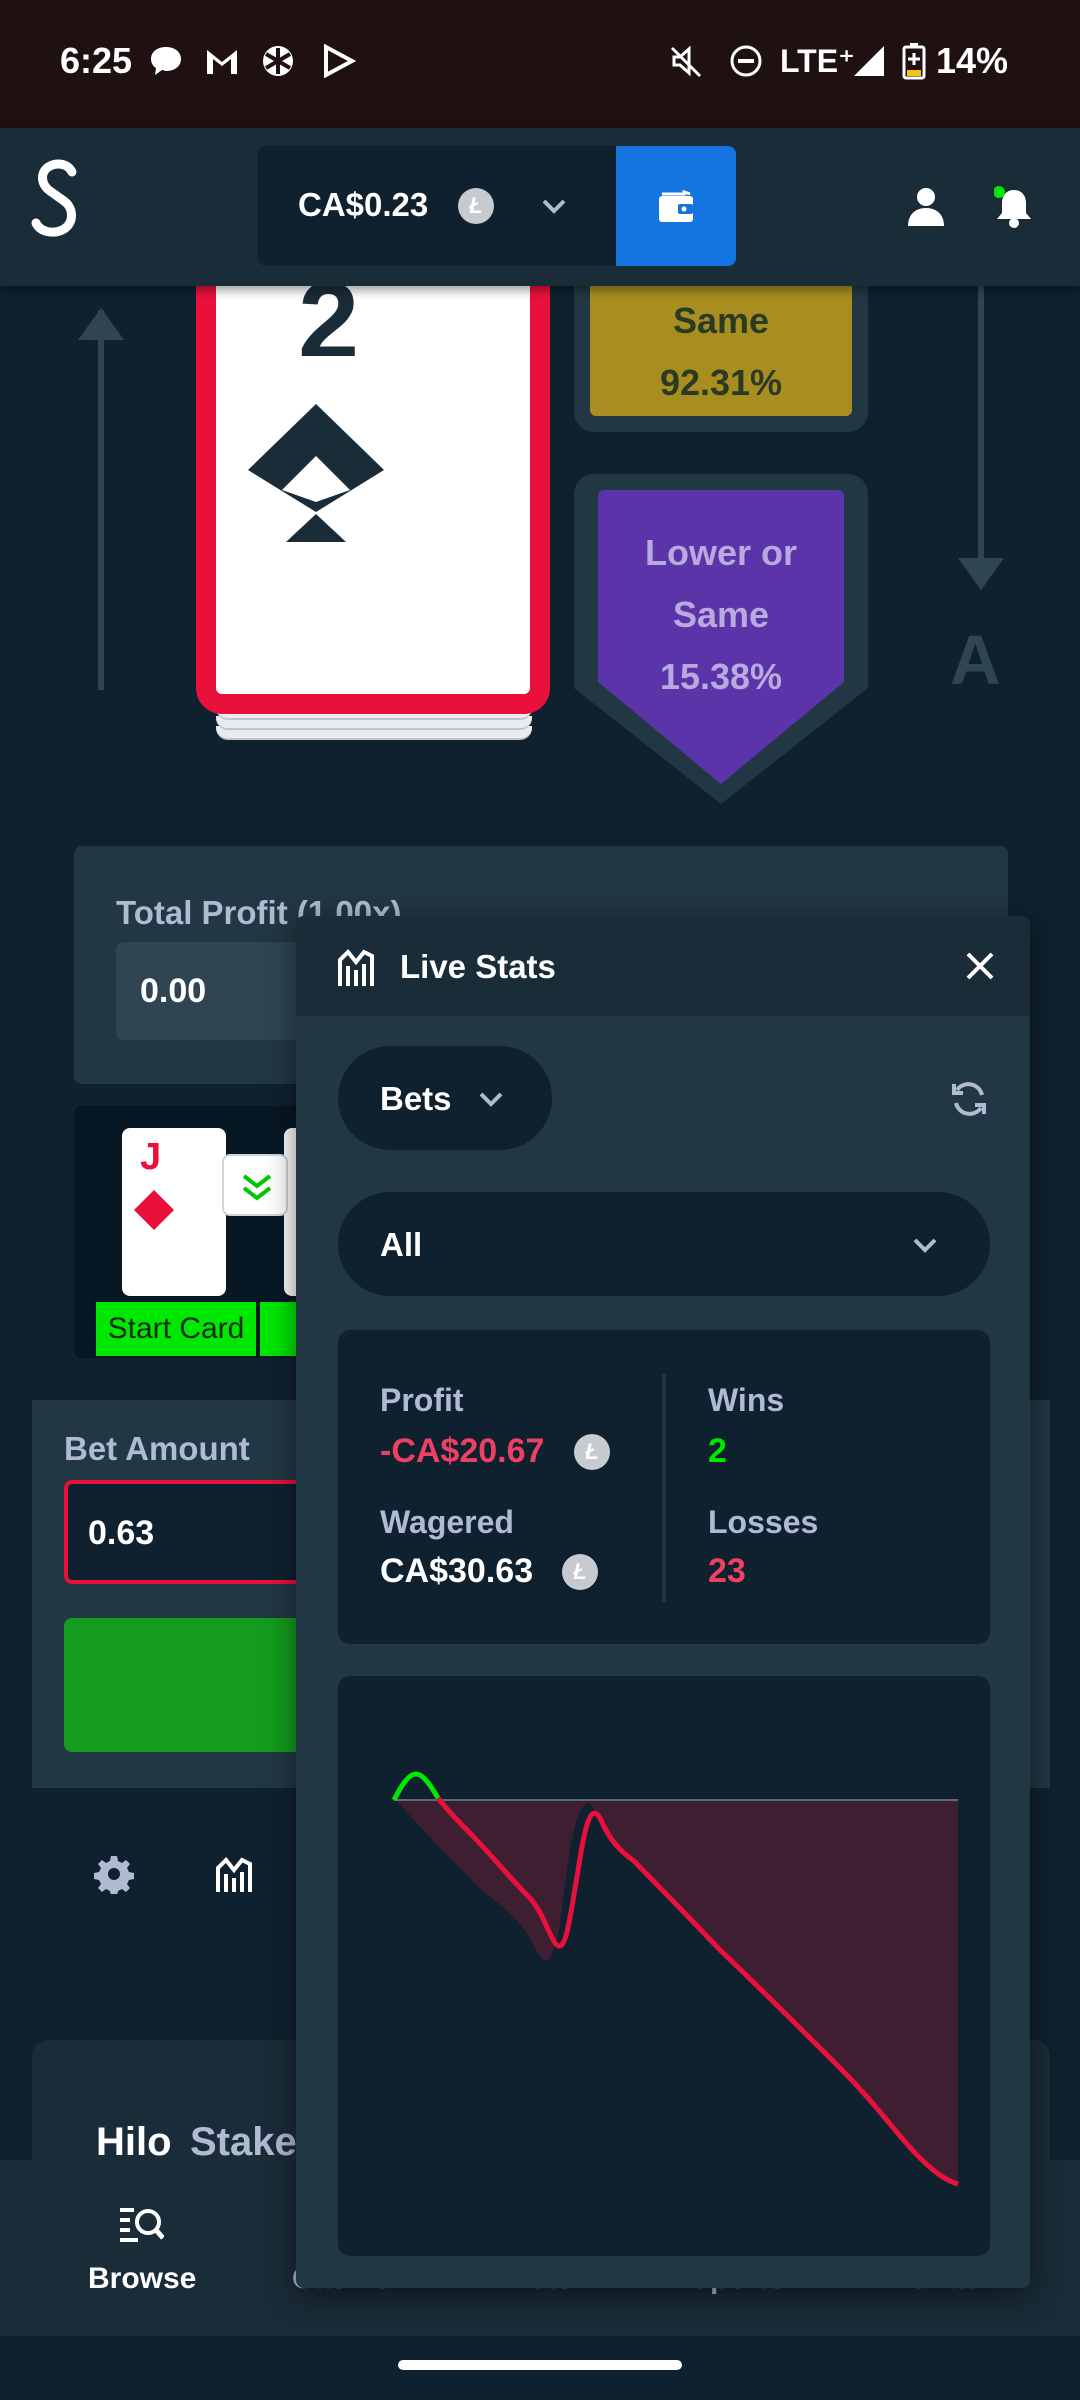 The height and width of the screenshot is (2400, 1080). I want to click on total-profit-value: 0.00, so click(173, 991).